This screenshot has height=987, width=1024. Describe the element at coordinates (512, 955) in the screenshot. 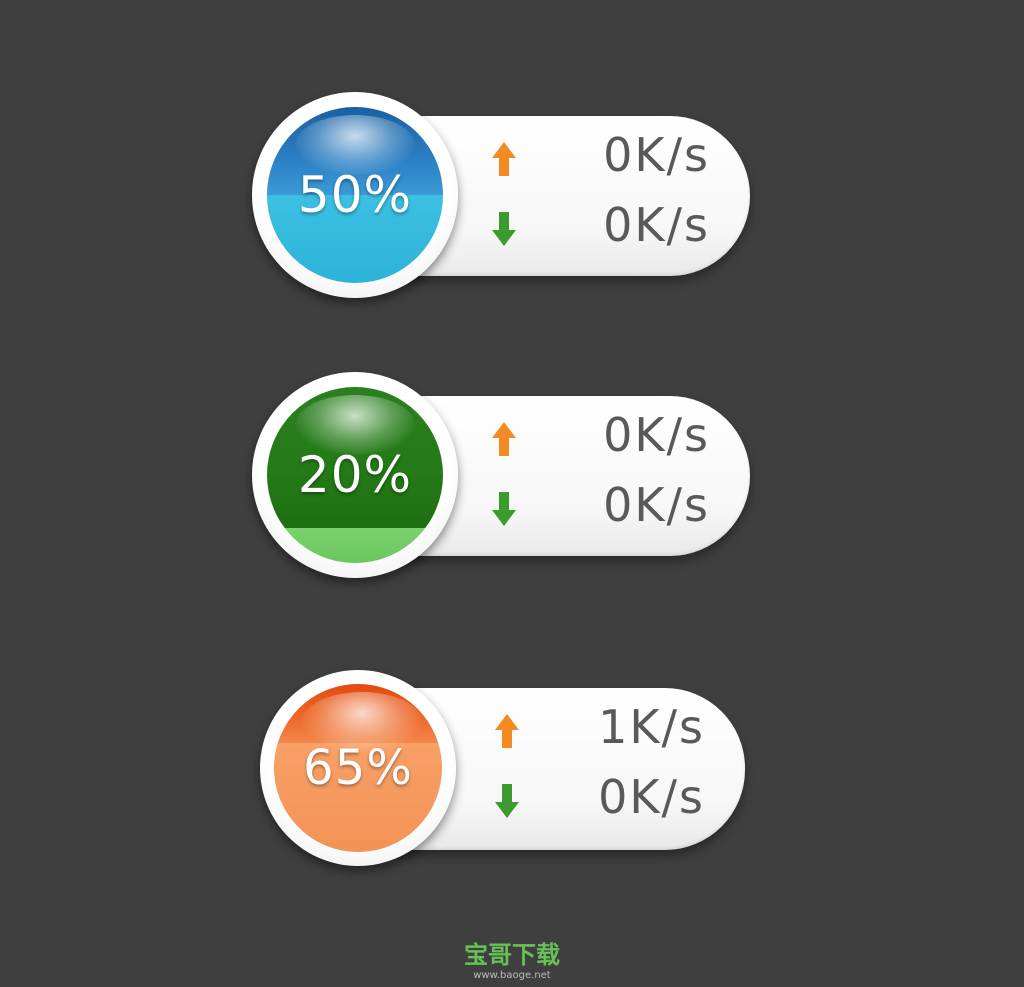

I see `watermark-logo: 宝哥下载` at that location.